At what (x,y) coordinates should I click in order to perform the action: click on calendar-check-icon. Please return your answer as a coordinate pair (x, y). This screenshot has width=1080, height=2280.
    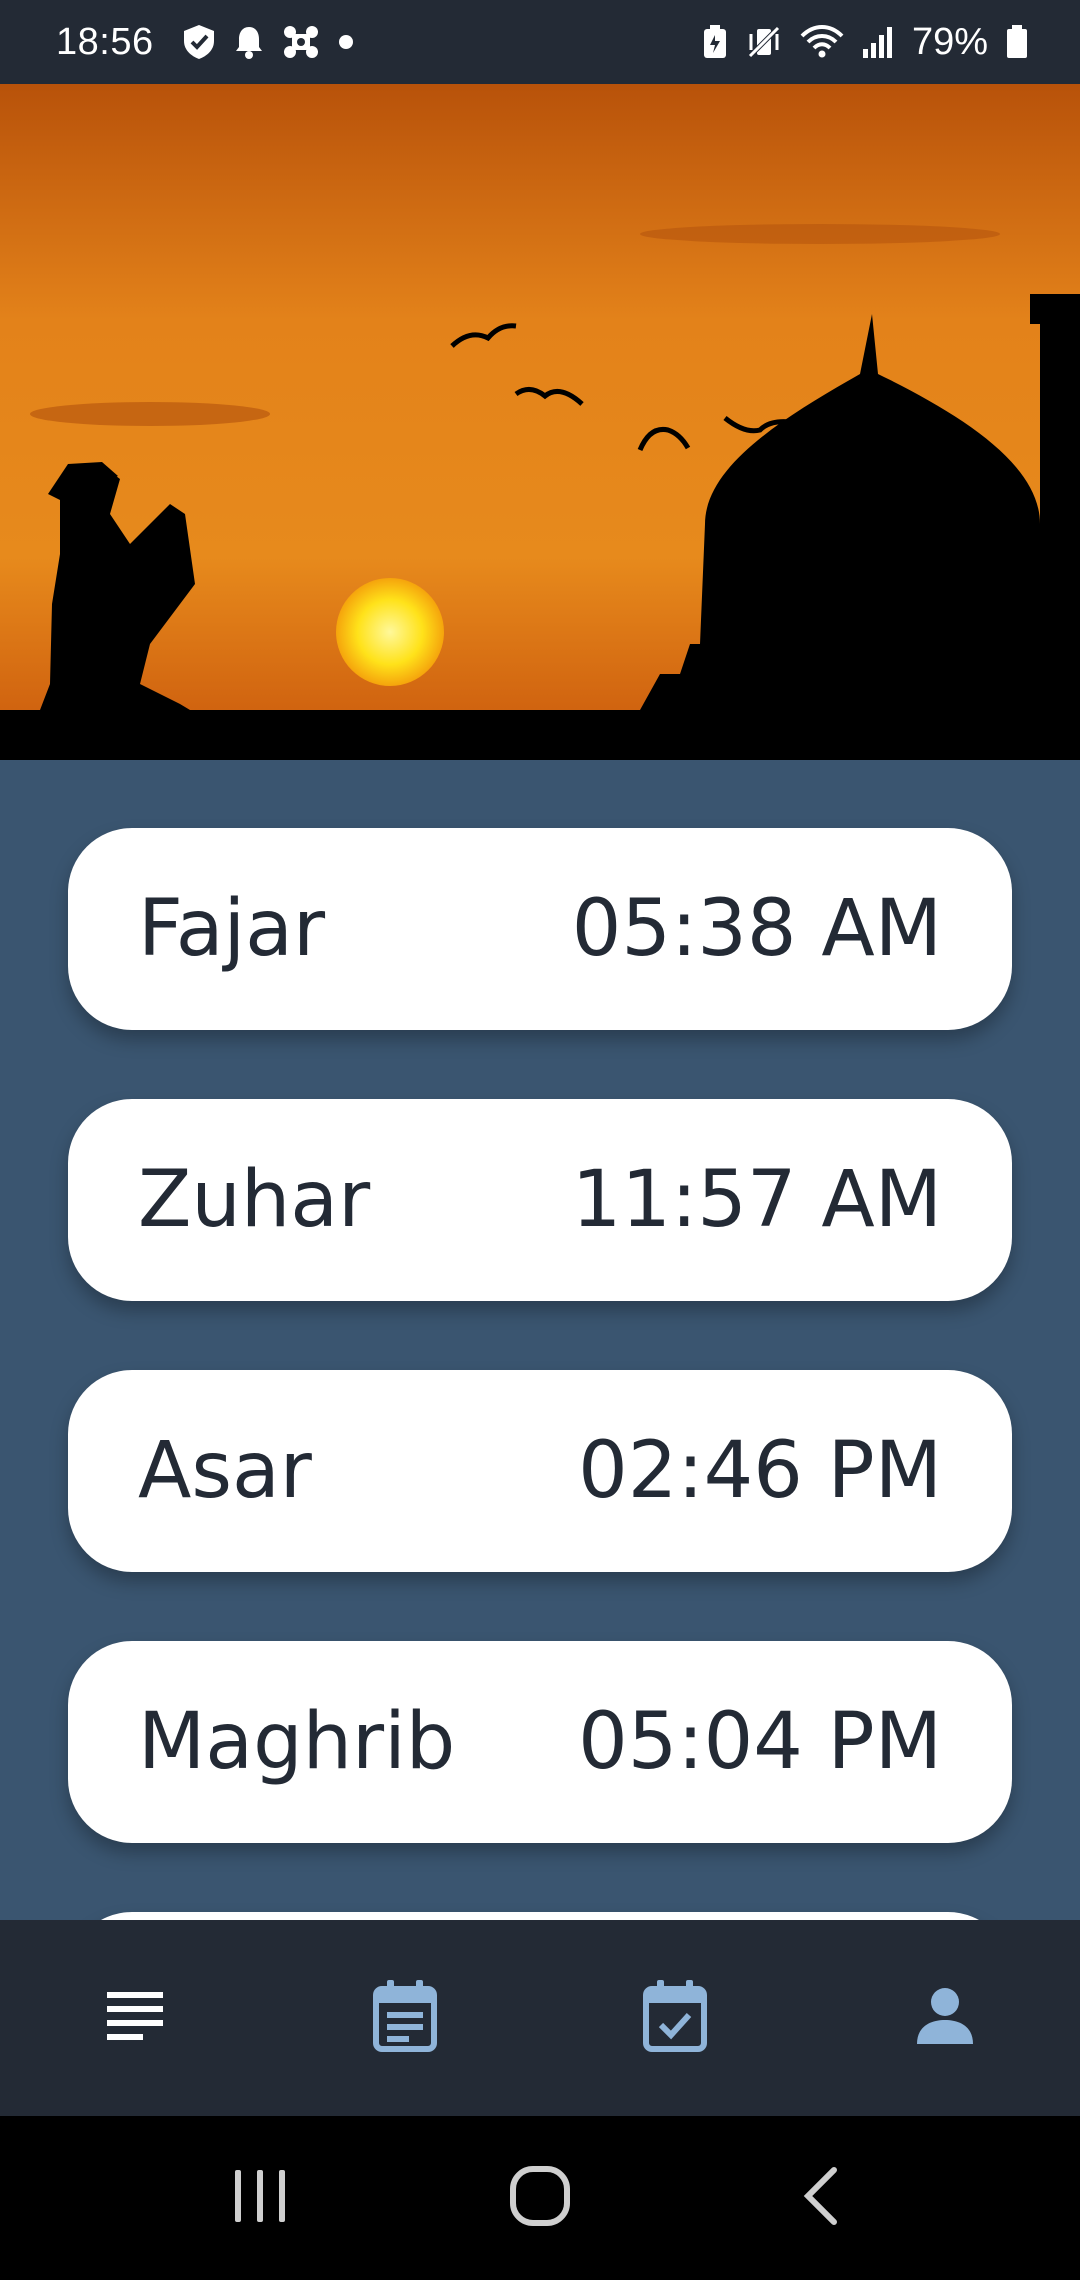
    Looking at the image, I should click on (675, 2018).